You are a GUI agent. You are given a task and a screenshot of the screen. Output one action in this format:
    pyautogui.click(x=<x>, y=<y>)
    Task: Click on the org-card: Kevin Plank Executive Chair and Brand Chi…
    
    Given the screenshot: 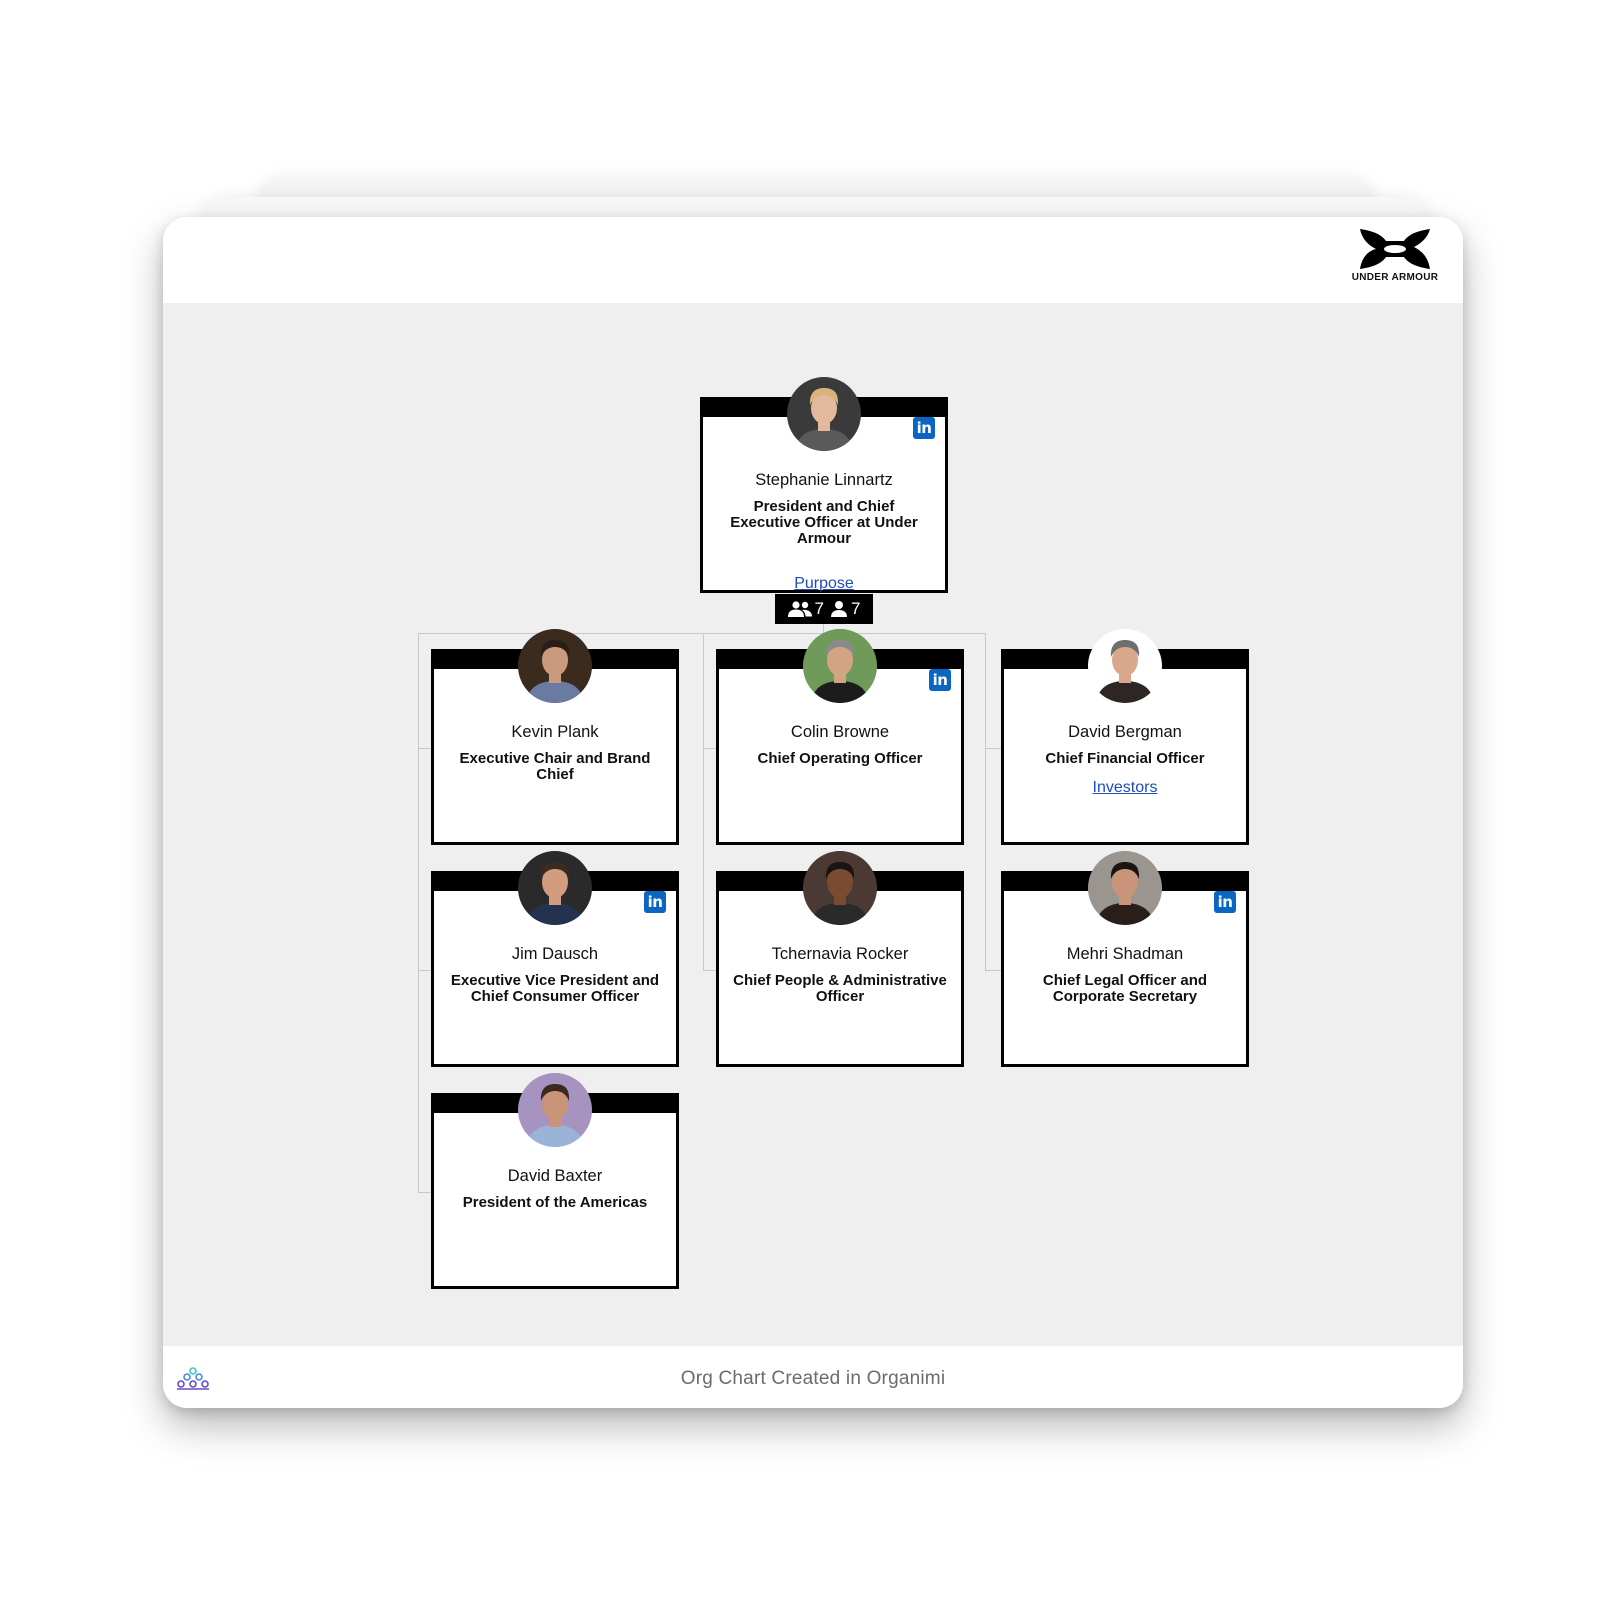 What is the action you would take?
    pyautogui.click(x=555, y=737)
    